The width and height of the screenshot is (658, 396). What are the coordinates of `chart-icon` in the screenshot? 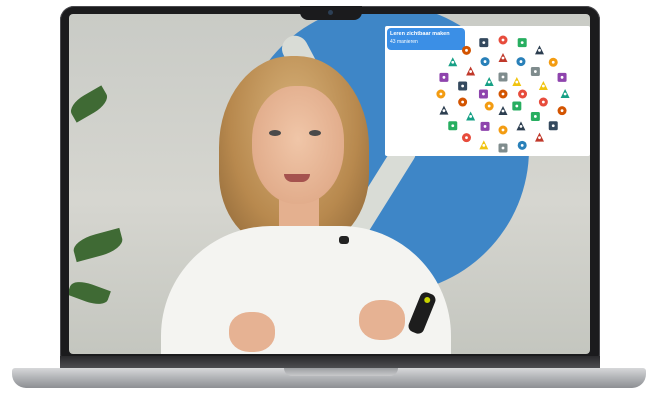 It's located at (553, 62).